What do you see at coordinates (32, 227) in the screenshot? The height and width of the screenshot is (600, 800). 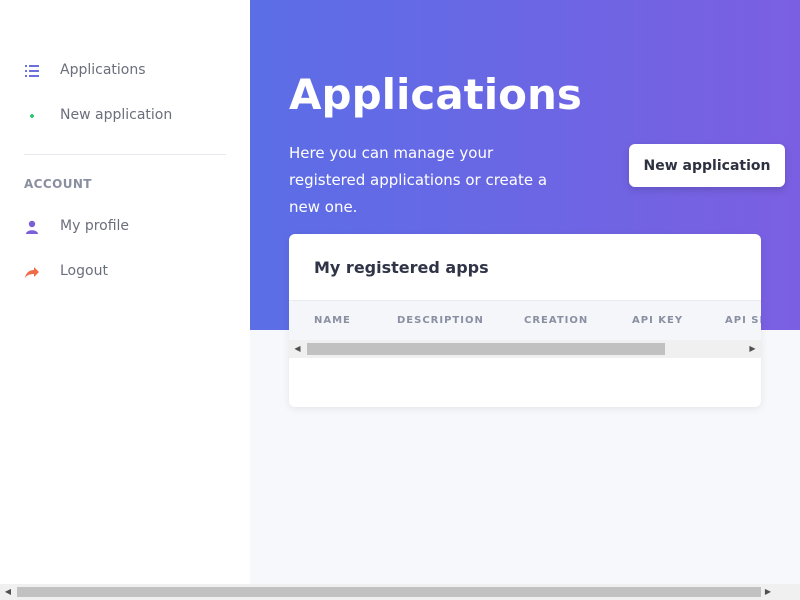 I see `user-icon` at bounding box center [32, 227].